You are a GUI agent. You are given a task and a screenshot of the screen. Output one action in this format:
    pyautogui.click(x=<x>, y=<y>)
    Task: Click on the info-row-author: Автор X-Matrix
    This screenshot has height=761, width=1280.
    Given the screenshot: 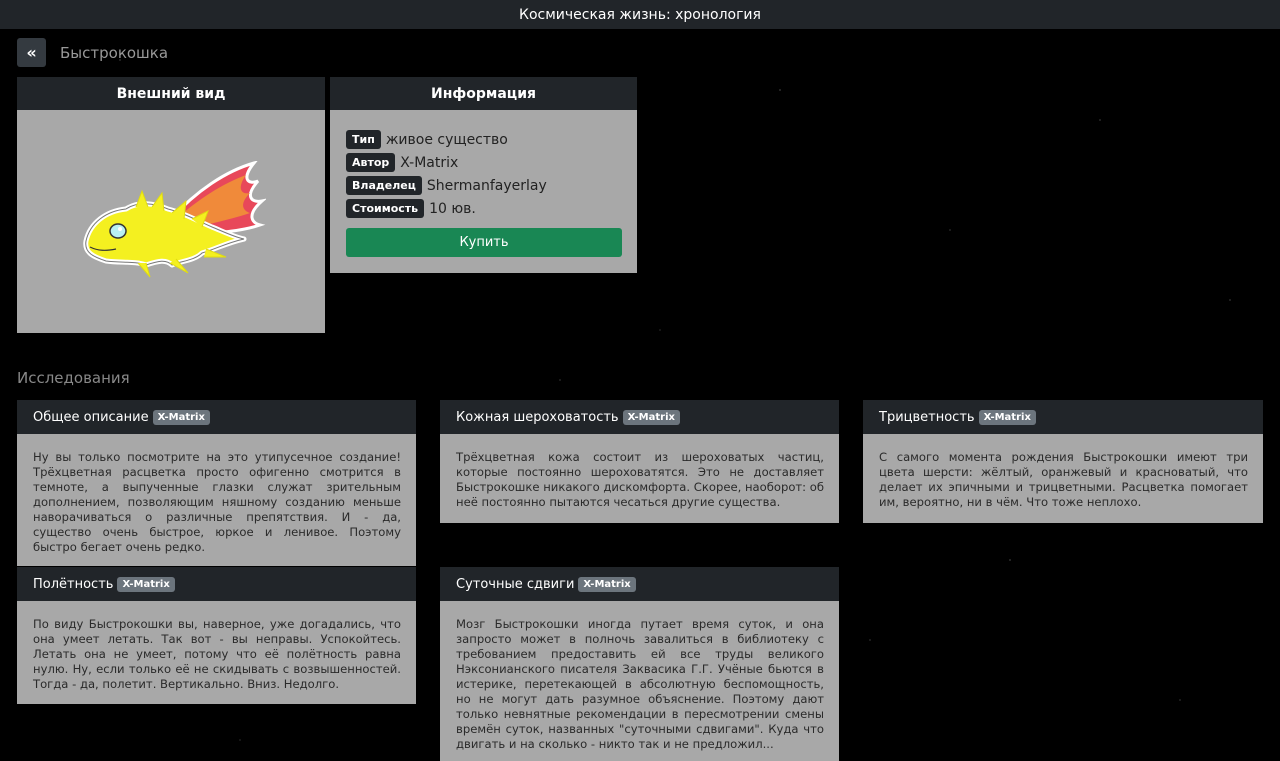 What is the action you would take?
    pyautogui.click(x=483, y=162)
    